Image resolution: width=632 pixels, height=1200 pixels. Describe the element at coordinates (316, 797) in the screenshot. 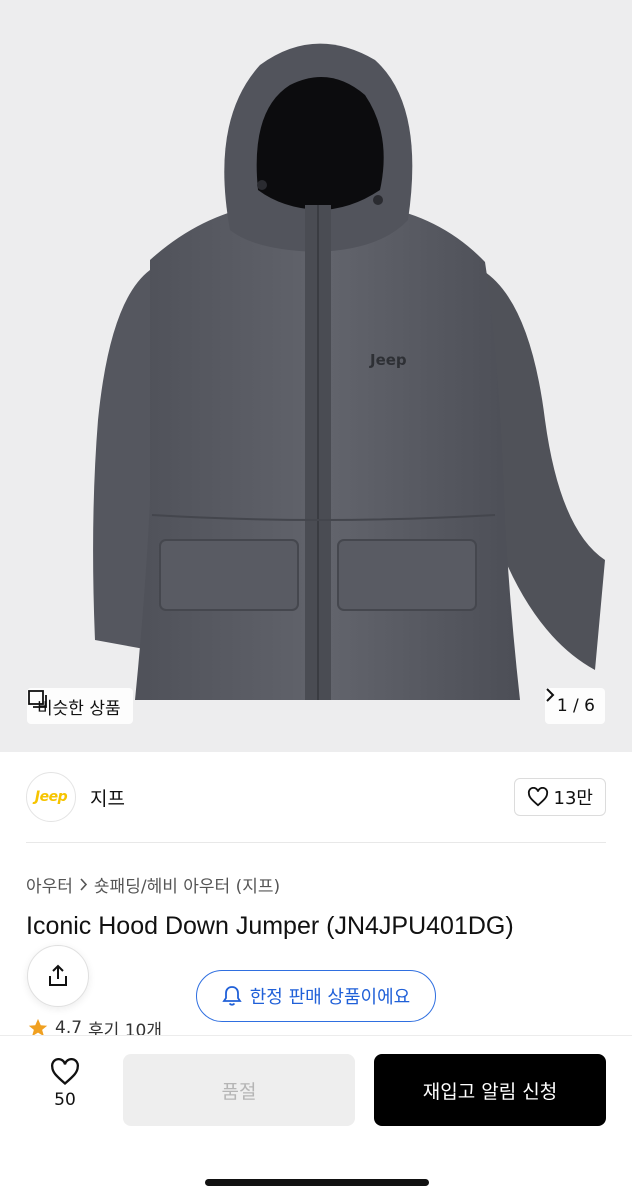

I see `brand-row: Jeep 지프 13만` at that location.